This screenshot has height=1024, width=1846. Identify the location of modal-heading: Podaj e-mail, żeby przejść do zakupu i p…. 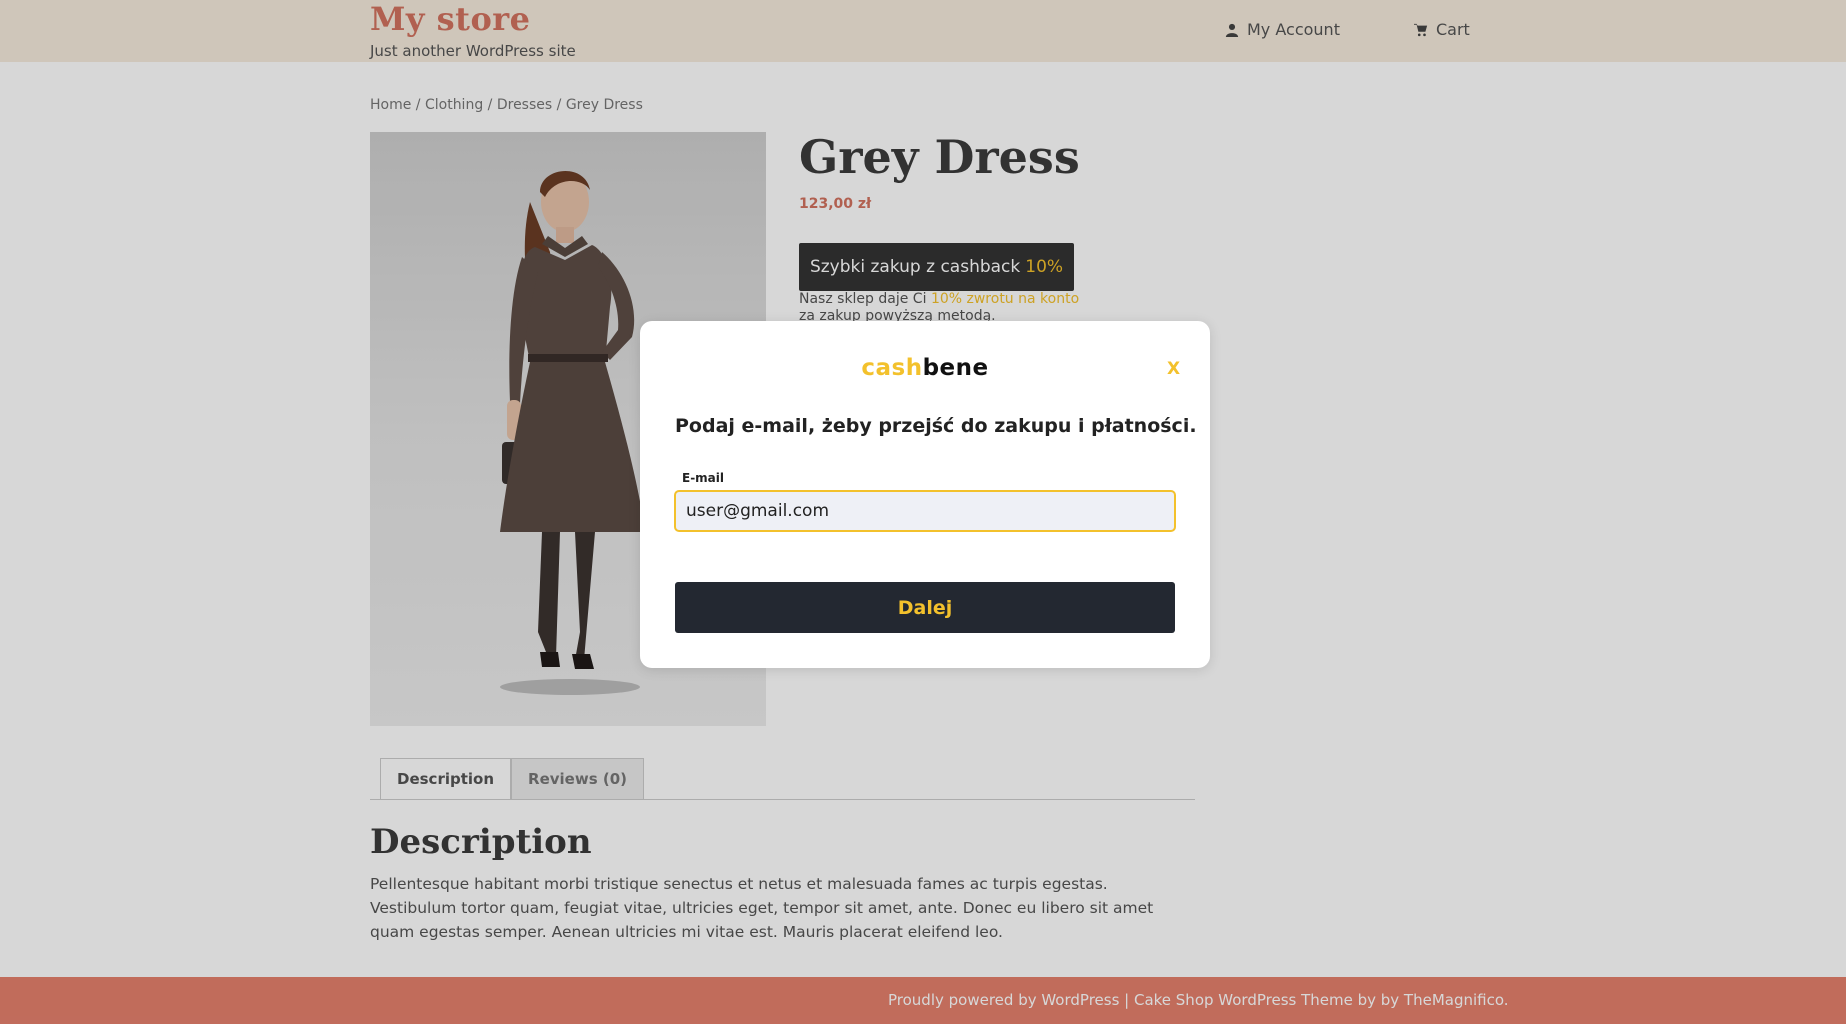
(936, 426).